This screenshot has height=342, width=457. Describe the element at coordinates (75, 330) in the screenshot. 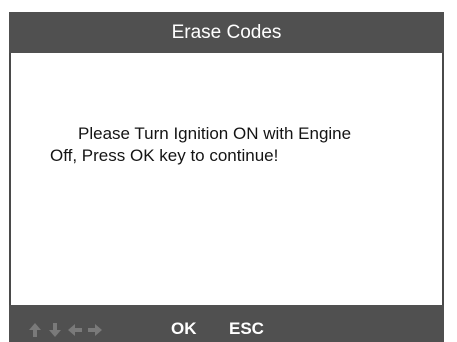

I see `left-arrow-icon` at that location.